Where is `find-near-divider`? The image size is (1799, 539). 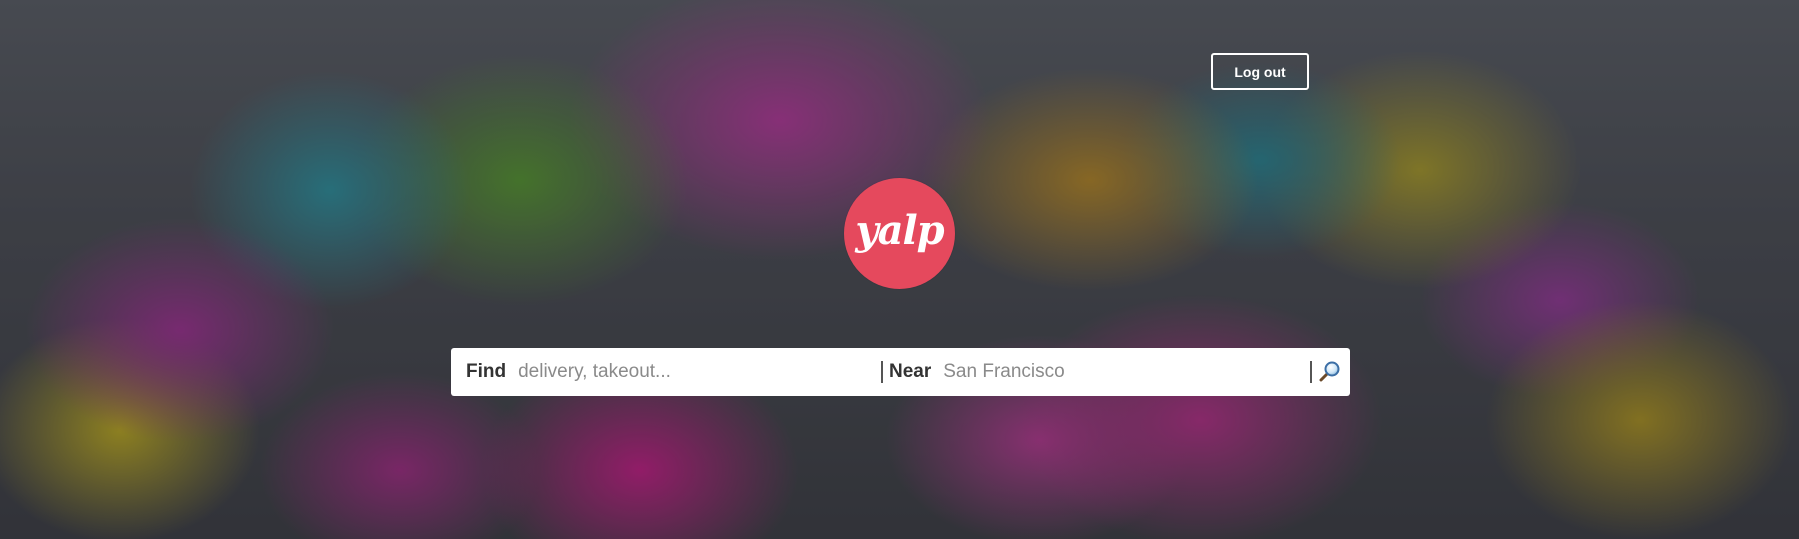 find-near-divider is located at coordinates (882, 372).